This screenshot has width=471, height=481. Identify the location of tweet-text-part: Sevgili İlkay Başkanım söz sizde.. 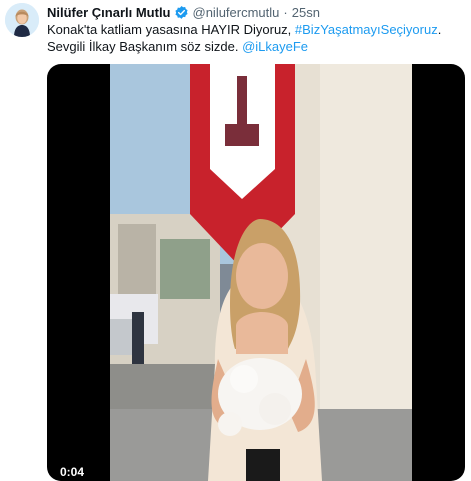
(145, 46).